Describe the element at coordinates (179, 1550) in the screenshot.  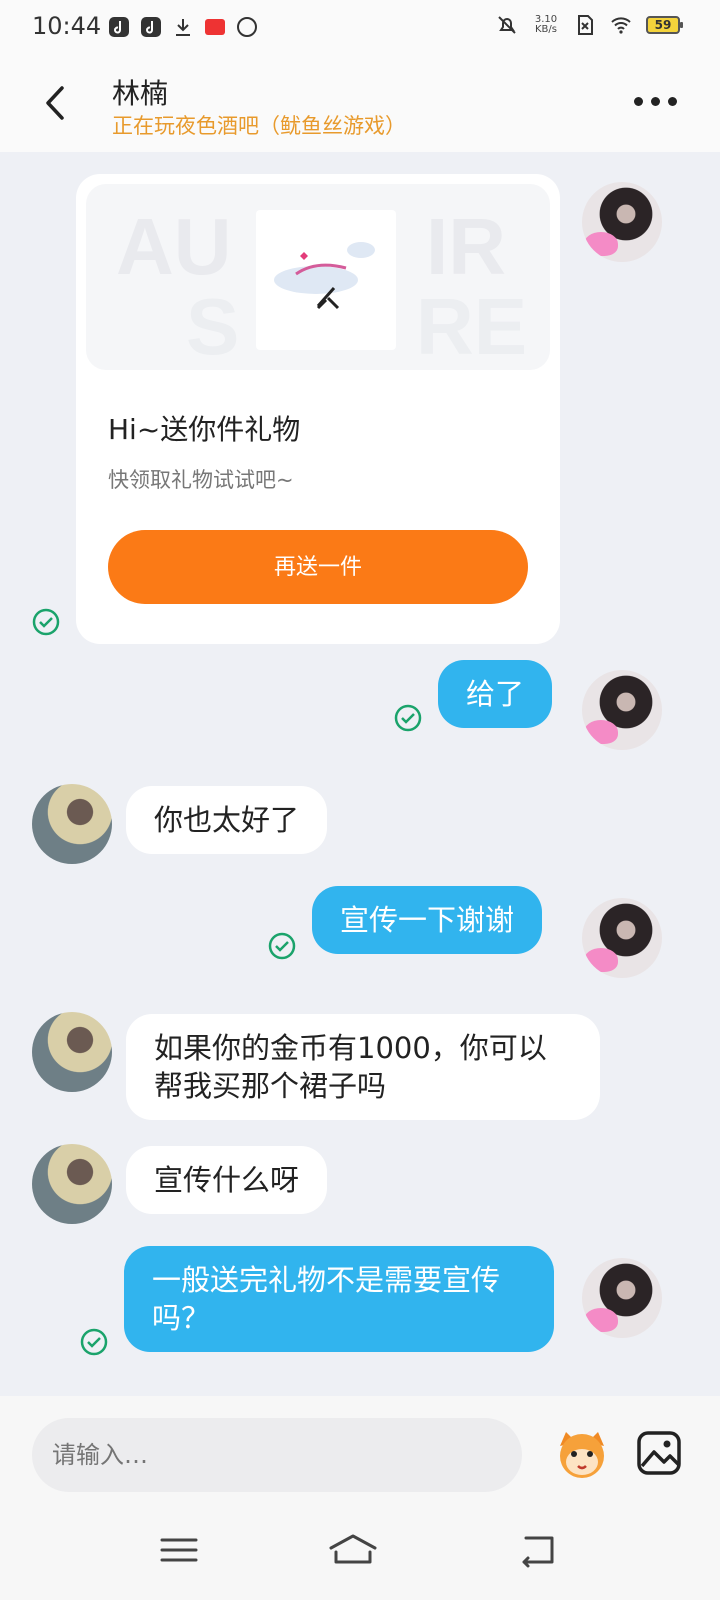
I see `menu-icon` at that location.